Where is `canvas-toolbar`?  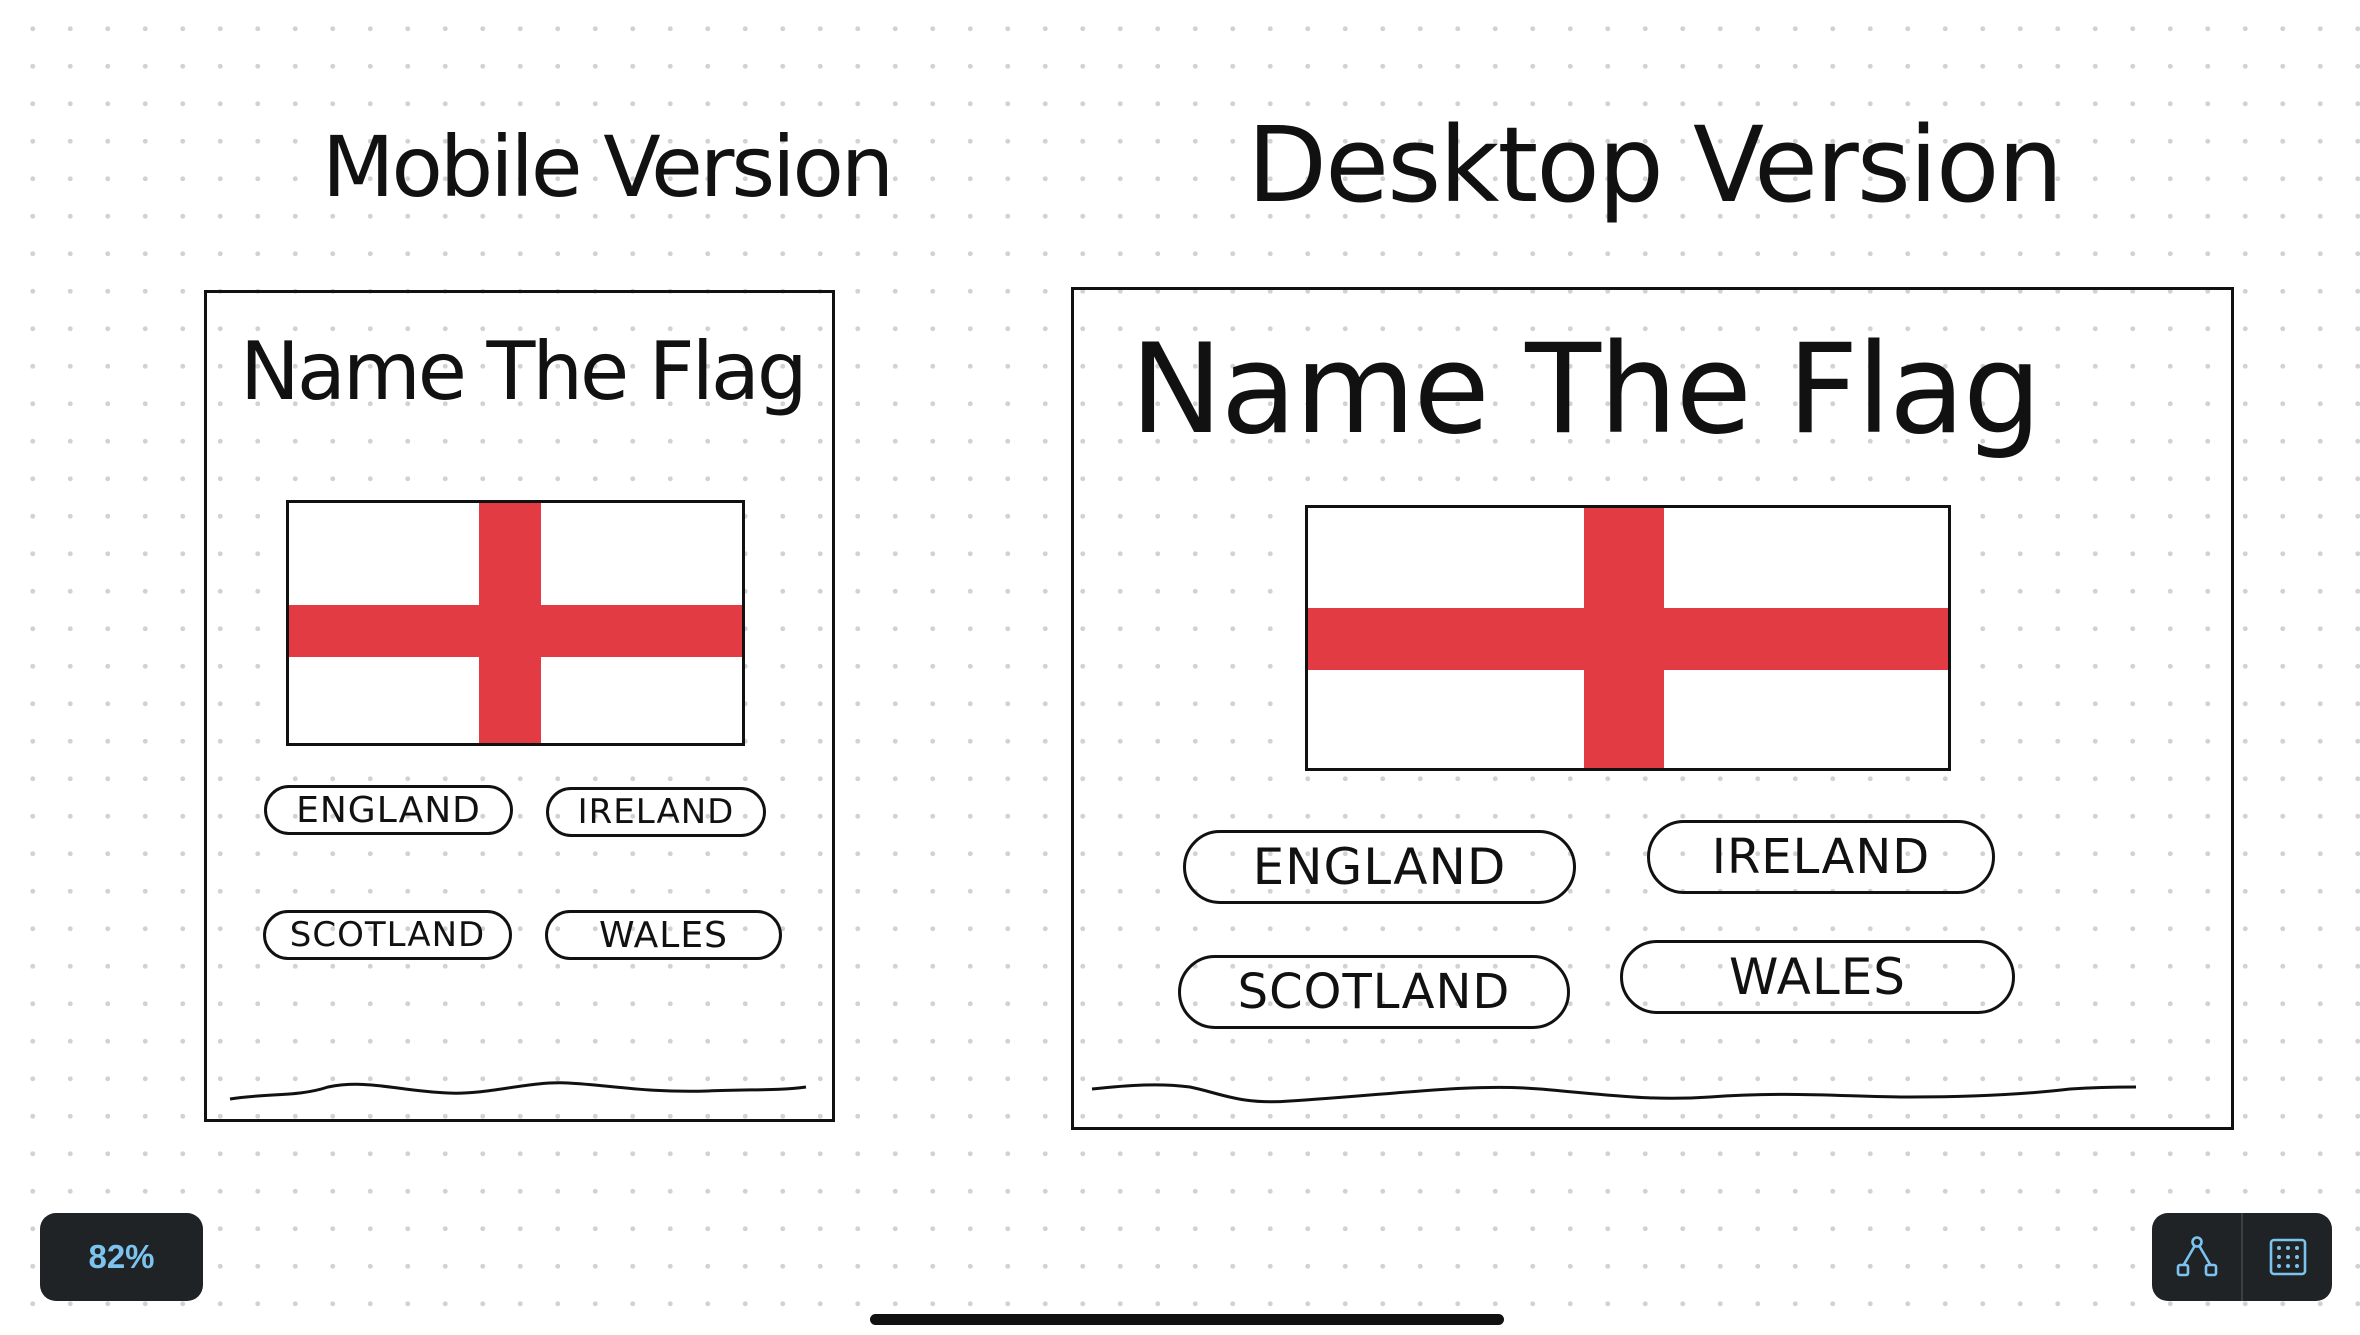
canvas-toolbar is located at coordinates (2242, 1257).